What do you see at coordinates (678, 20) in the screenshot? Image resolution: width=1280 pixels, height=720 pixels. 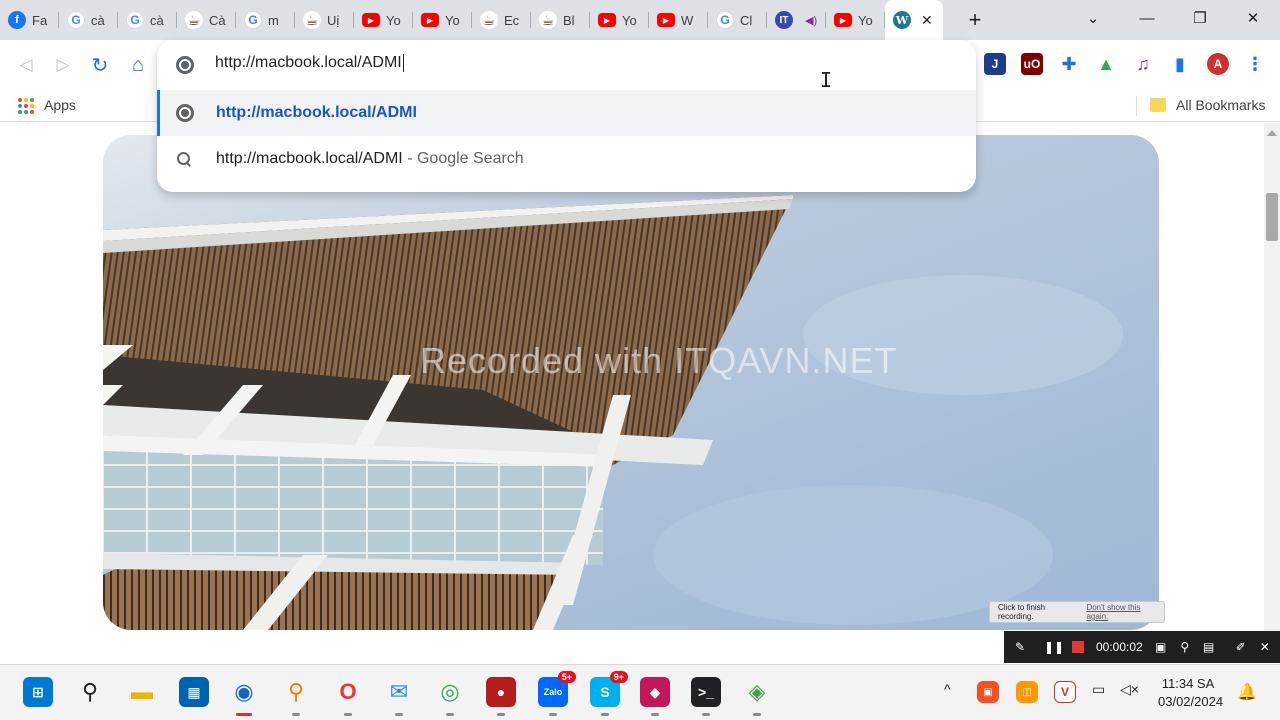 I see `tab-11: ▶ W` at bounding box center [678, 20].